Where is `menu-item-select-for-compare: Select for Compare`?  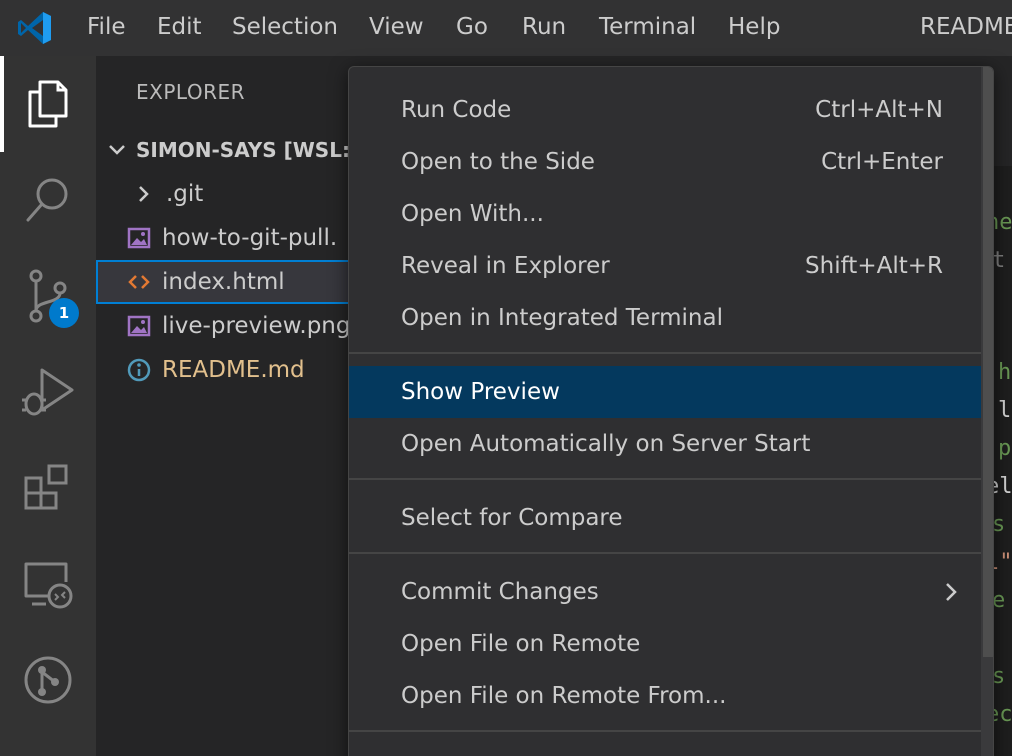 menu-item-select-for-compare: Select for Compare is located at coordinates (665, 518).